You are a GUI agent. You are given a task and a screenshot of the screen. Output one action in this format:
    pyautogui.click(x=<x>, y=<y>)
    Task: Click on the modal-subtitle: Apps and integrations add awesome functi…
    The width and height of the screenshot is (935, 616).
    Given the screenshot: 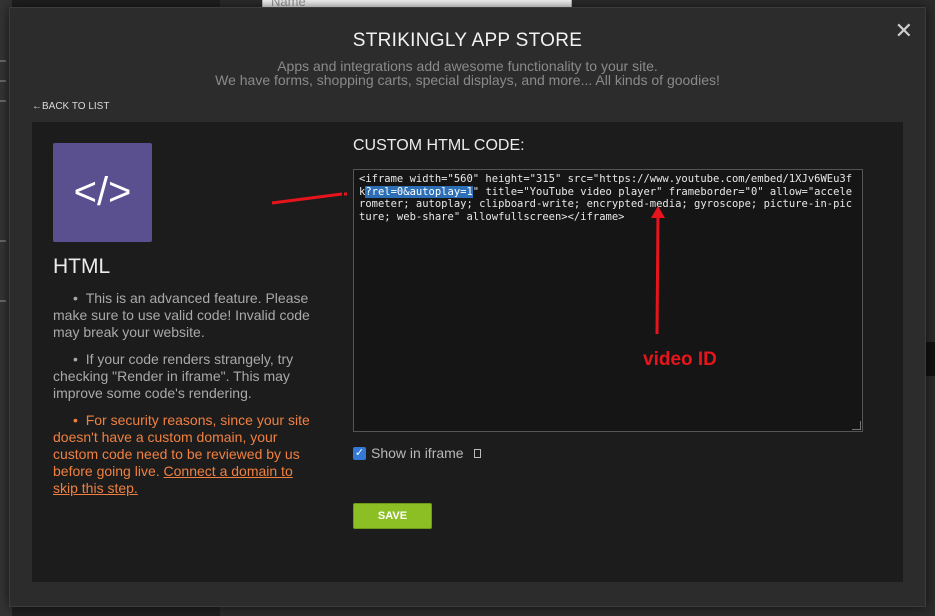 What is the action you would take?
    pyautogui.click(x=467, y=73)
    